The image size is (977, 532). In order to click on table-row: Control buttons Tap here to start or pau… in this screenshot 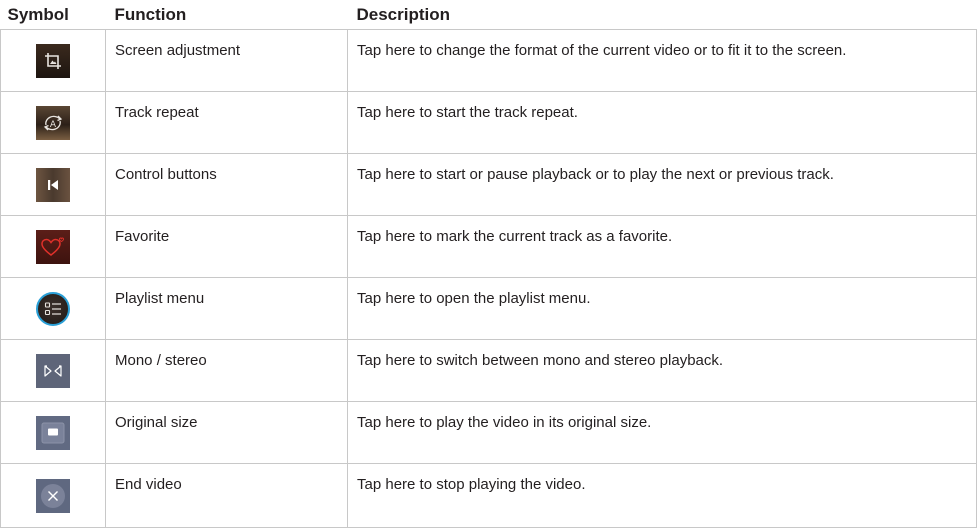, I will do `click(488, 184)`.